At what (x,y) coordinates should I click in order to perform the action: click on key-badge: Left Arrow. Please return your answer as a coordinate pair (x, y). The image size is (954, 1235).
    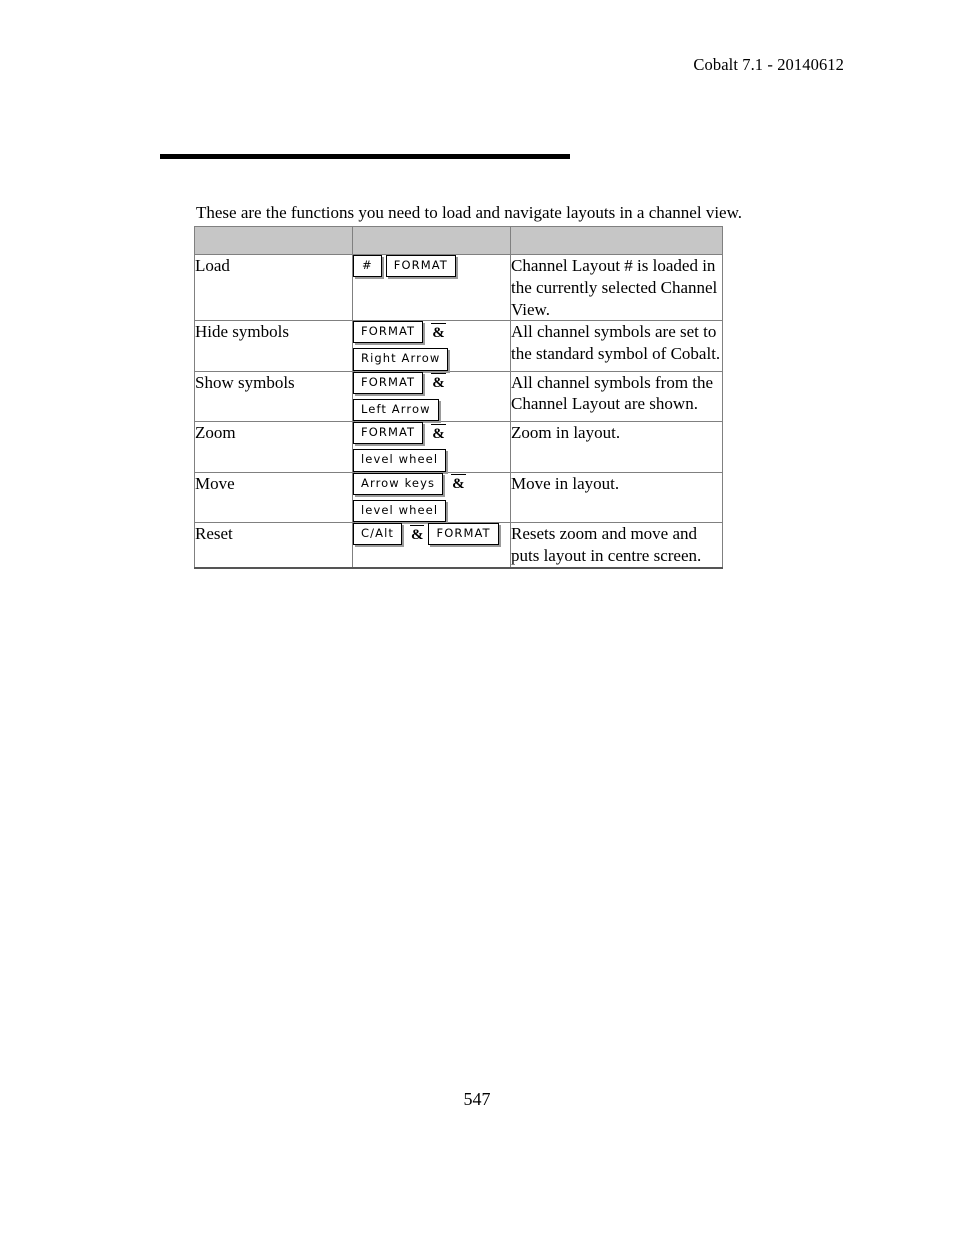
    Looking at the image, I should click on (396, 410).